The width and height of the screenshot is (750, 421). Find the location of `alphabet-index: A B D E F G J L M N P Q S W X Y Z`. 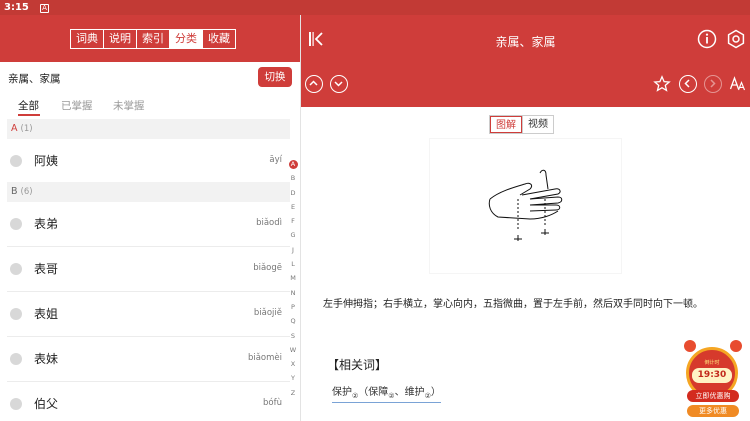

alphabet-index: A B D E F G J L M N P Q S W X Y Z is located at coordinates (293, 278).